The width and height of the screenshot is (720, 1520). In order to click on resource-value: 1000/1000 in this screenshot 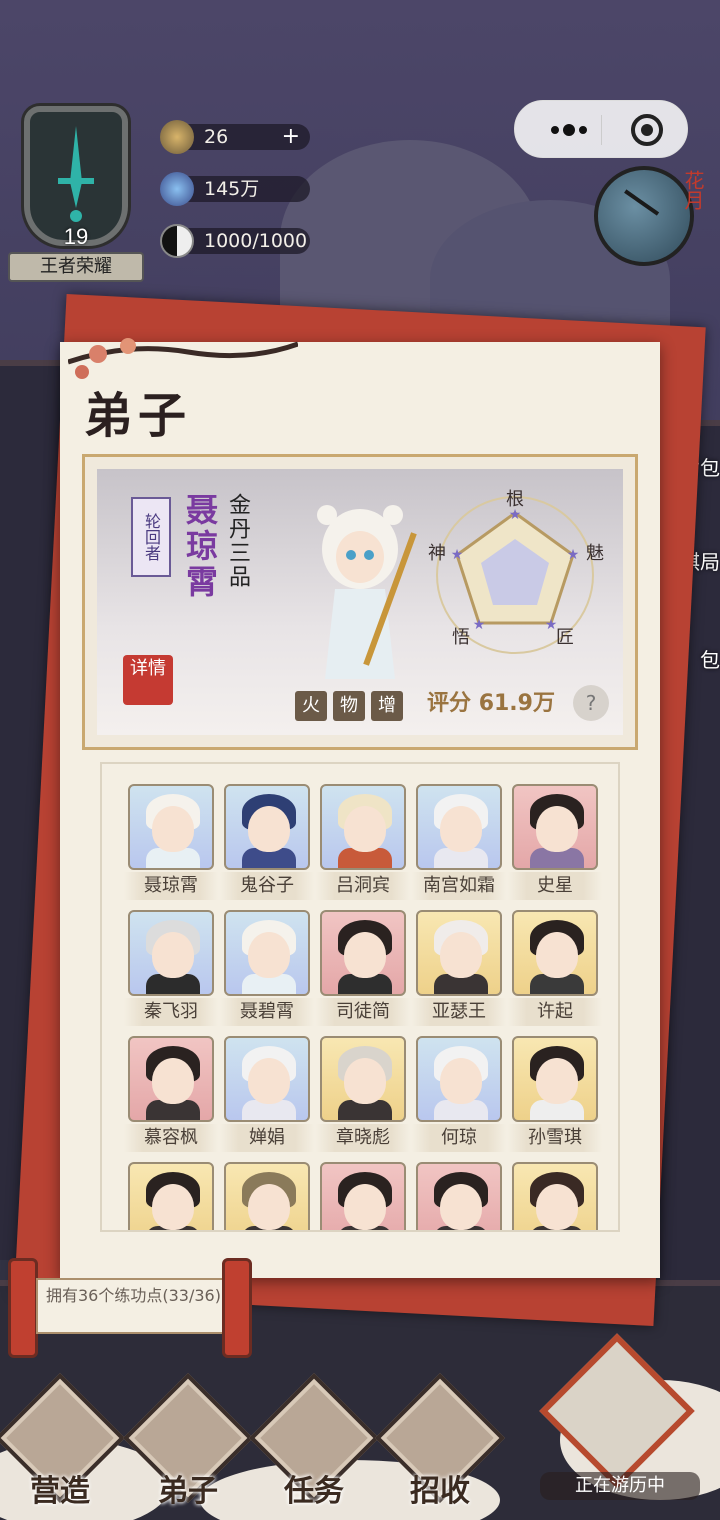, I will do `click(256, 241)`.